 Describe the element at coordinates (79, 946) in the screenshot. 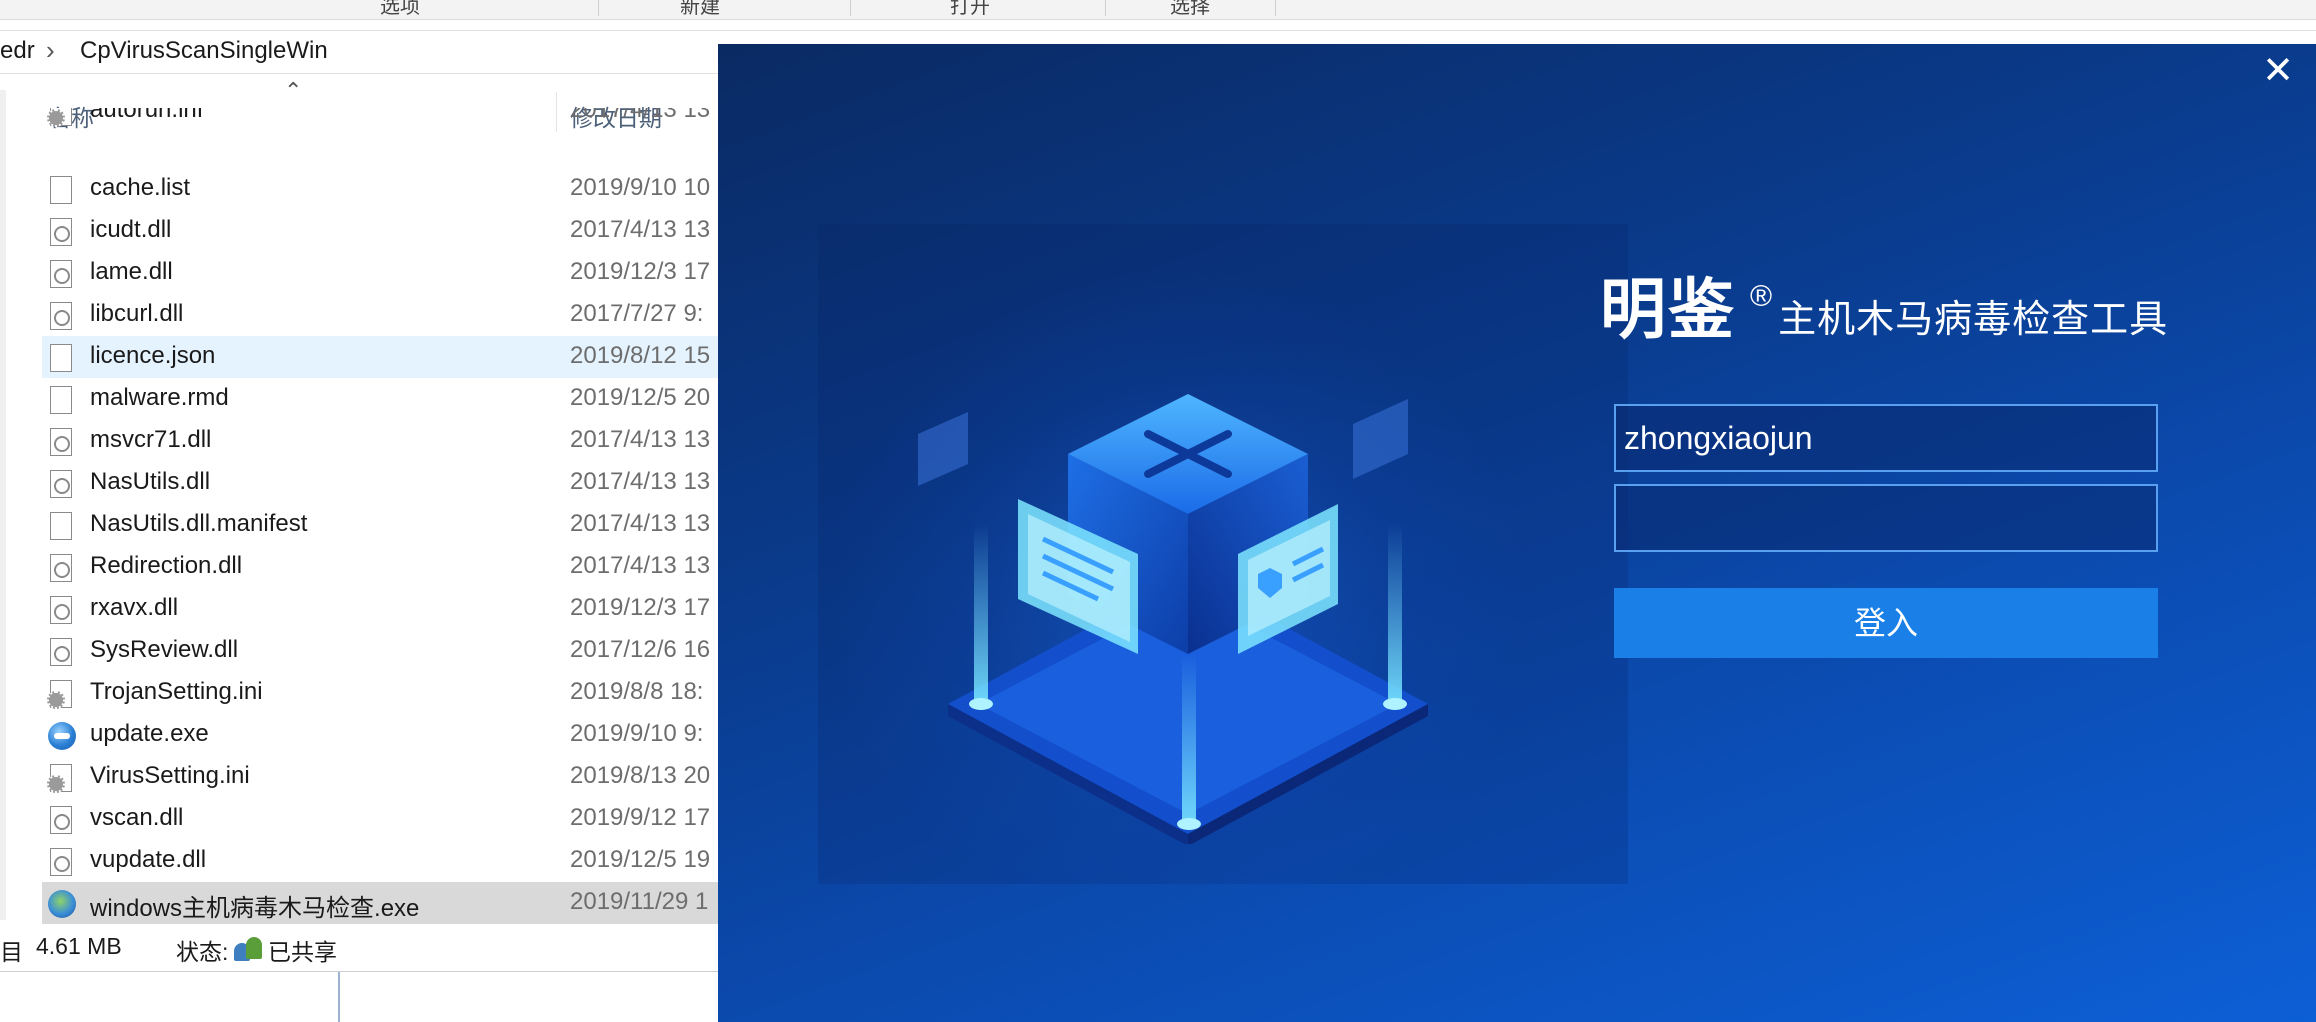

I see `status-size: 4.61 MB` at that location.